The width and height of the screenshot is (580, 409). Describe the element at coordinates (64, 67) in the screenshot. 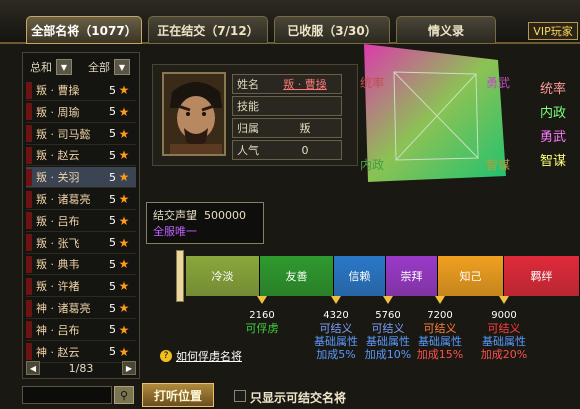

I see `chevron-down-icon: ▼` at that location.